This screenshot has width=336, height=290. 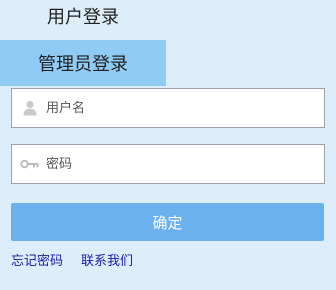 I want to click on confirm-button-label: 确定, so click(x=167, y=222).